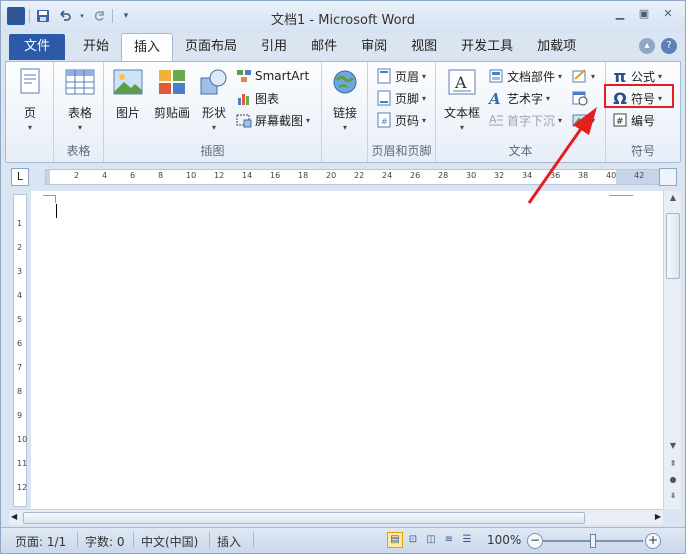  Describe the element at coordinates (673, 498) in the screenshot. I see `next-page-icon: ⇟` at that location.